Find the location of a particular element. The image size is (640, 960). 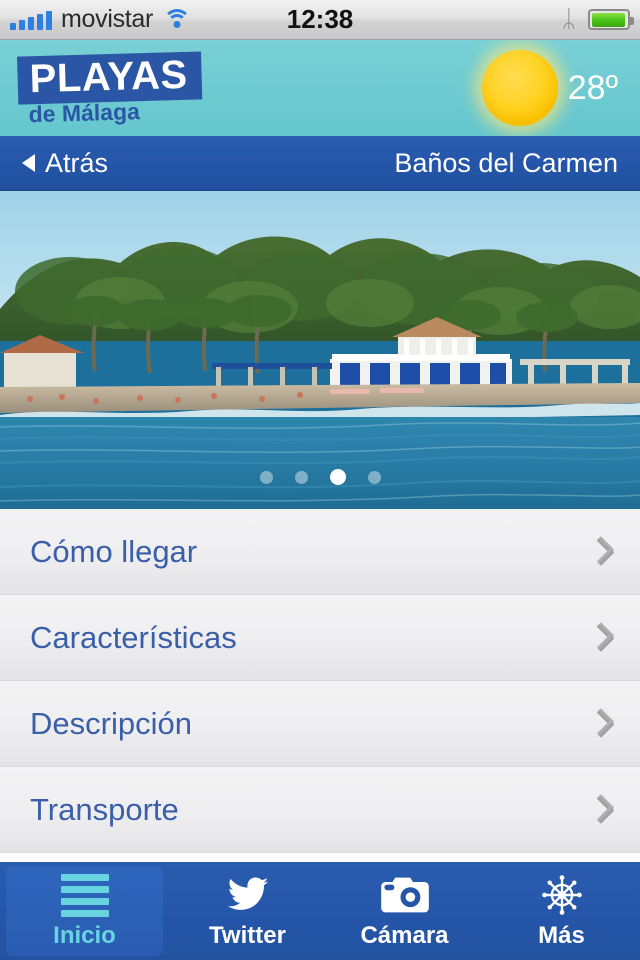

sun-icon is located at coordinates (519, 88).